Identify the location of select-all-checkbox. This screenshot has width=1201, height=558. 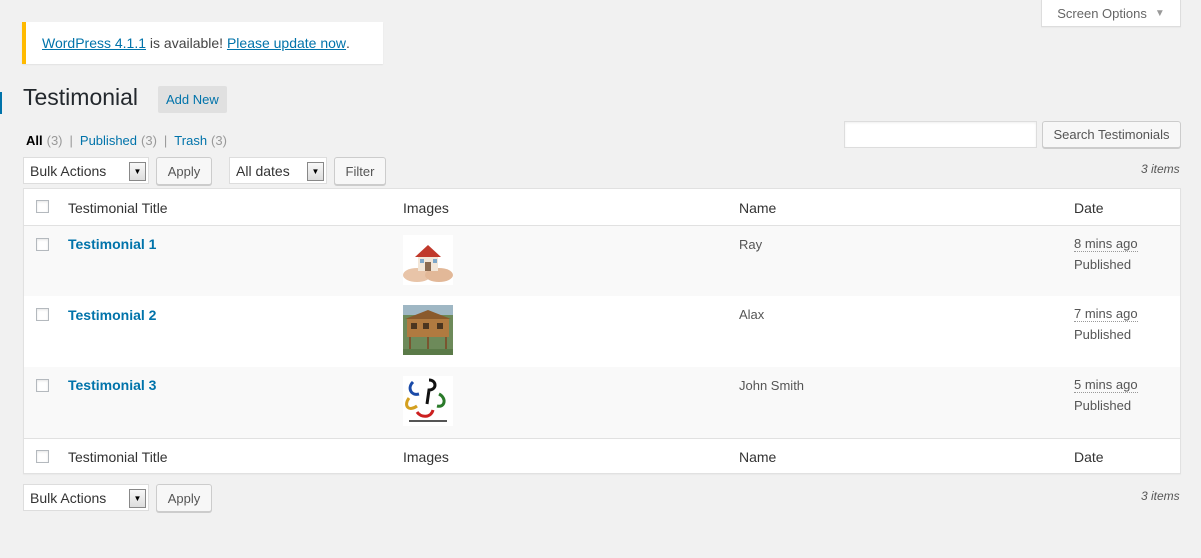
(42, 206).